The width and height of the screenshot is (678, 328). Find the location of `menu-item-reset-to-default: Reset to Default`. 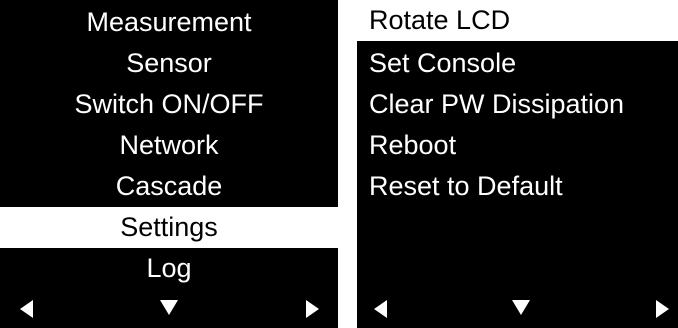

menu-item-reset-to-default: Reset to Default is located at coordinates (517, 186).